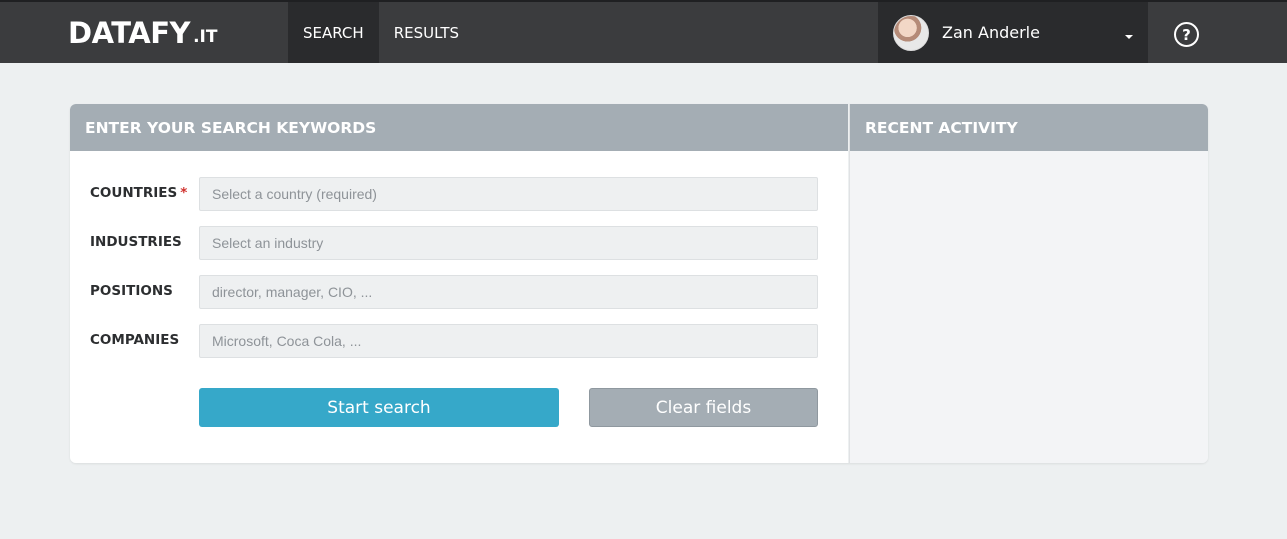 The height and width of the screenshot is (539, 1287). I want to click on user-name: Zan Anderle, so click(991, 32).